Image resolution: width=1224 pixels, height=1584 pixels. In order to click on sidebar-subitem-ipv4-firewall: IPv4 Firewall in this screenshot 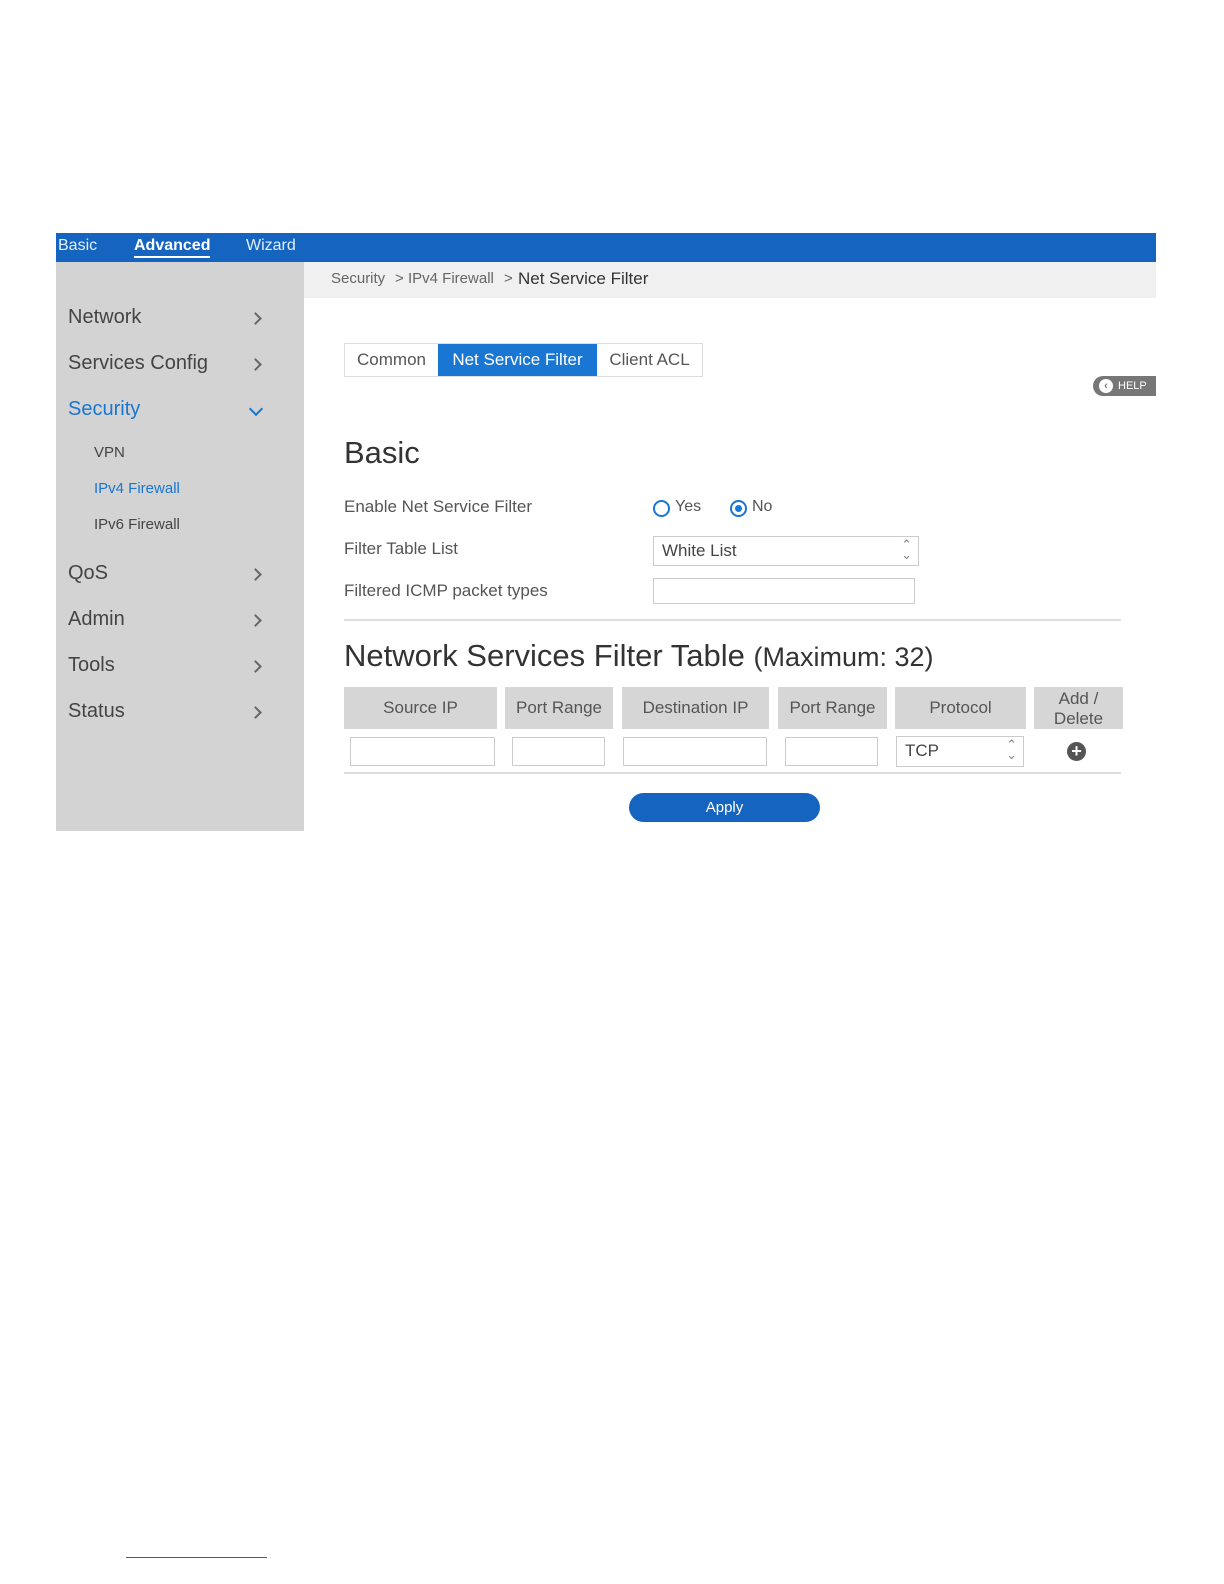, I will do `click(137, 488)`.